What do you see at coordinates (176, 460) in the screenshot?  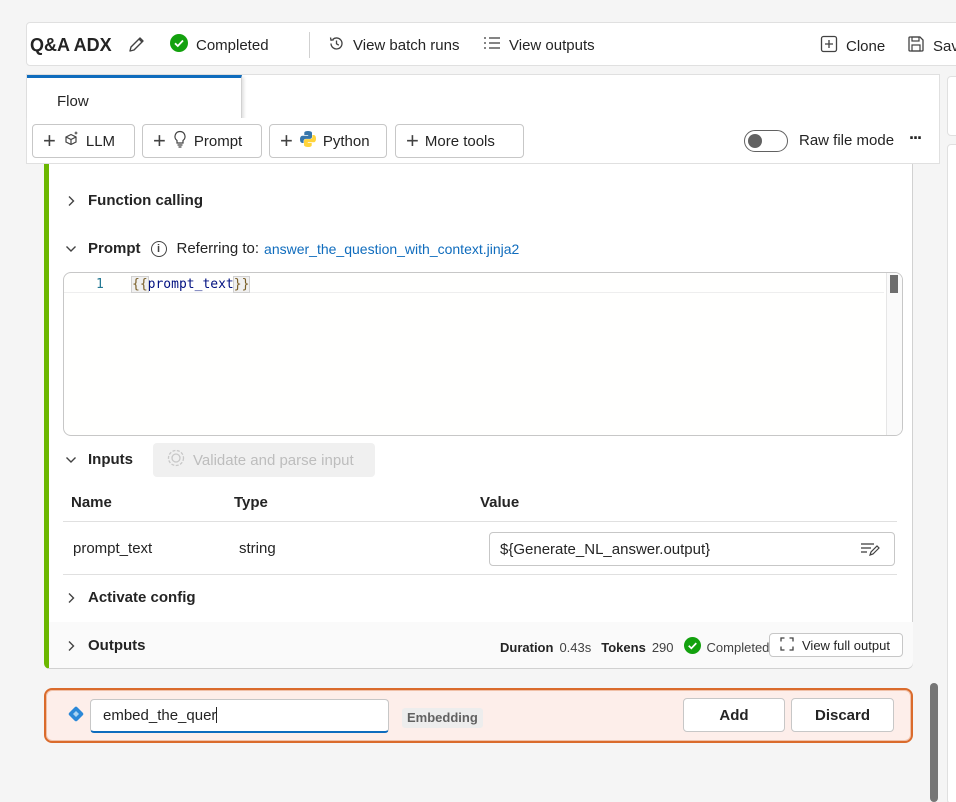 I see `validate-icon` at bounding box center [176, 460].